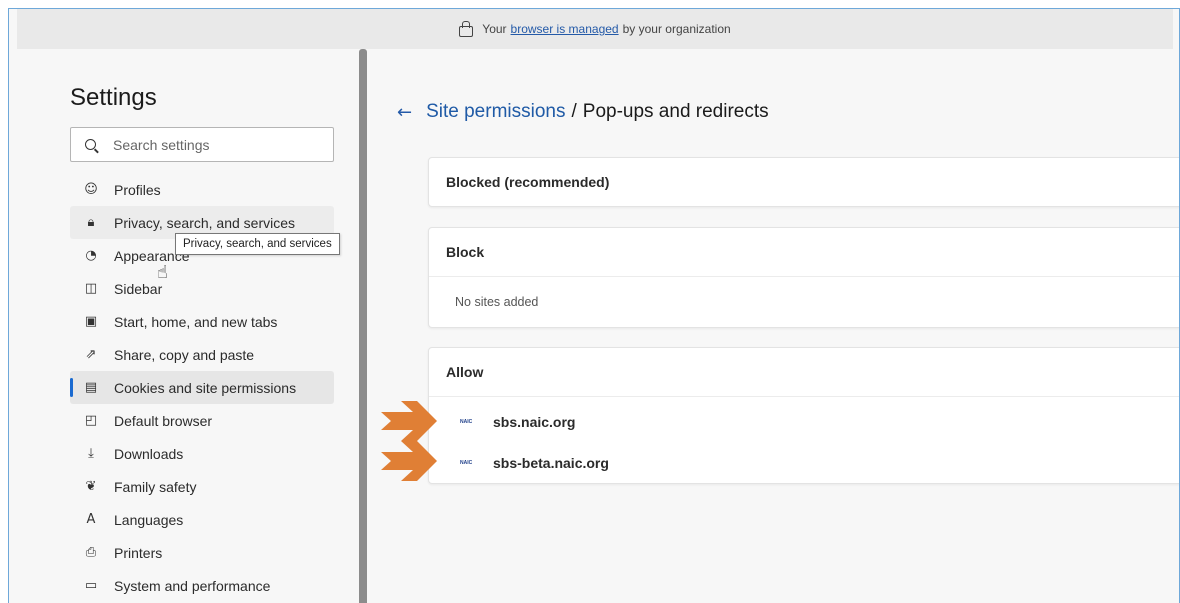  What do you see at coordinates (202, 354) in the screenshot?
I see `nav-item-share: ⇗ Share, copy and paste` at bounding box center [202, 354].